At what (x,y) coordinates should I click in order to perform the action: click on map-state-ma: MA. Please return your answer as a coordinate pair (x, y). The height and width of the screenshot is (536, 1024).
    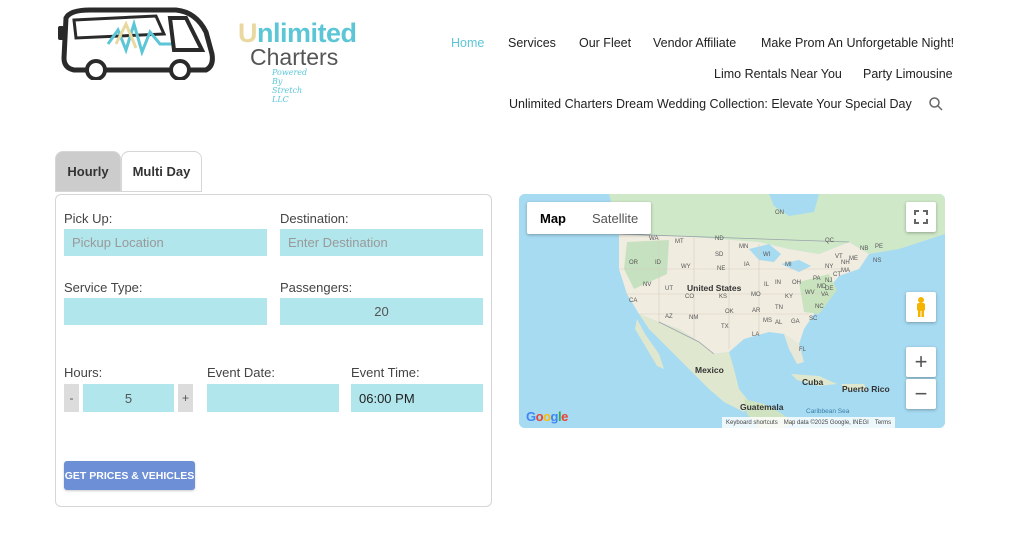
    Looking at the image, I should click on (845, 271).